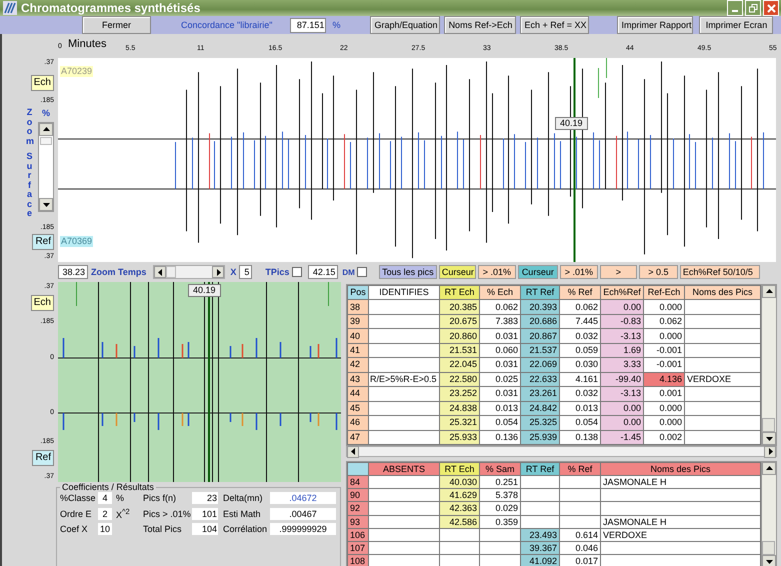 The image size is (781, 566). What do you see at coordinates (753, 8) in the screenshot?
I see `restore-button` at bounding box center [753, 8].